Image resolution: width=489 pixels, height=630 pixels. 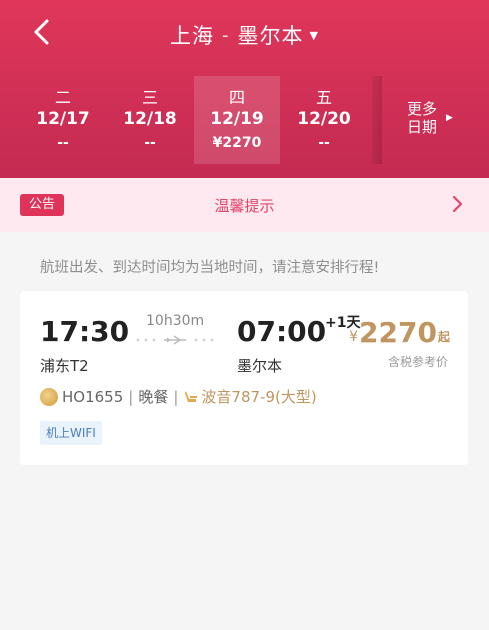 I want to click on flight-price: ¥ 2270 起, so click(x=399, y=332).